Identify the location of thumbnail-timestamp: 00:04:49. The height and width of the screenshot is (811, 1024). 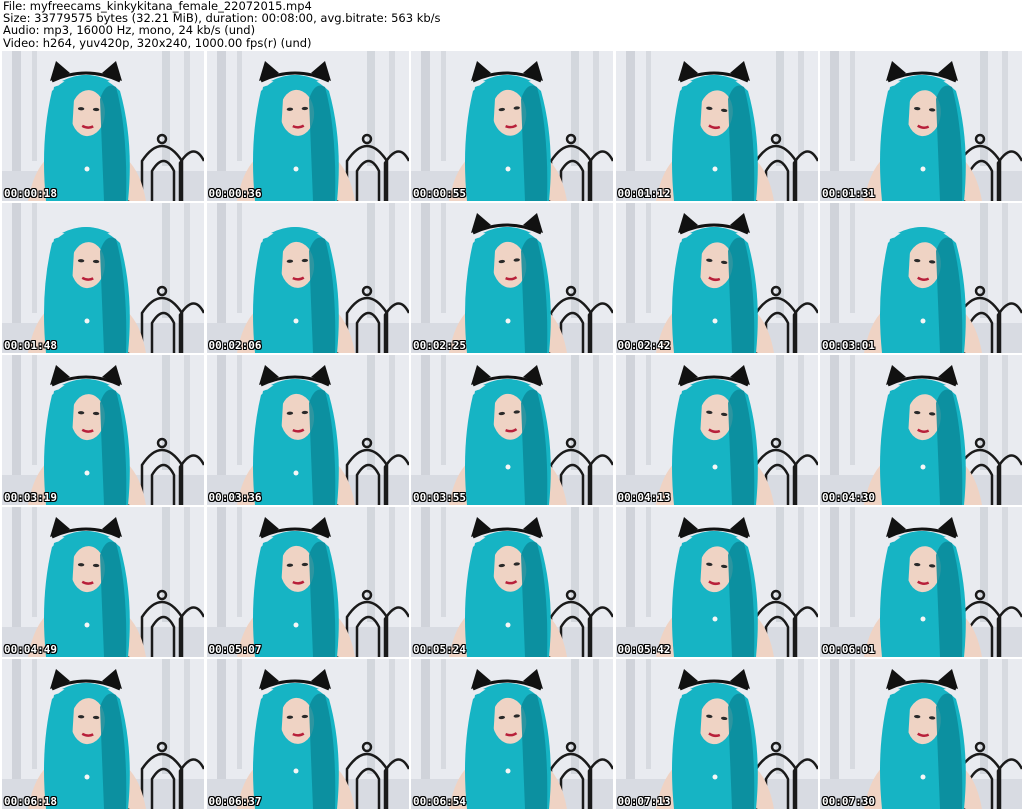
(30, 649).